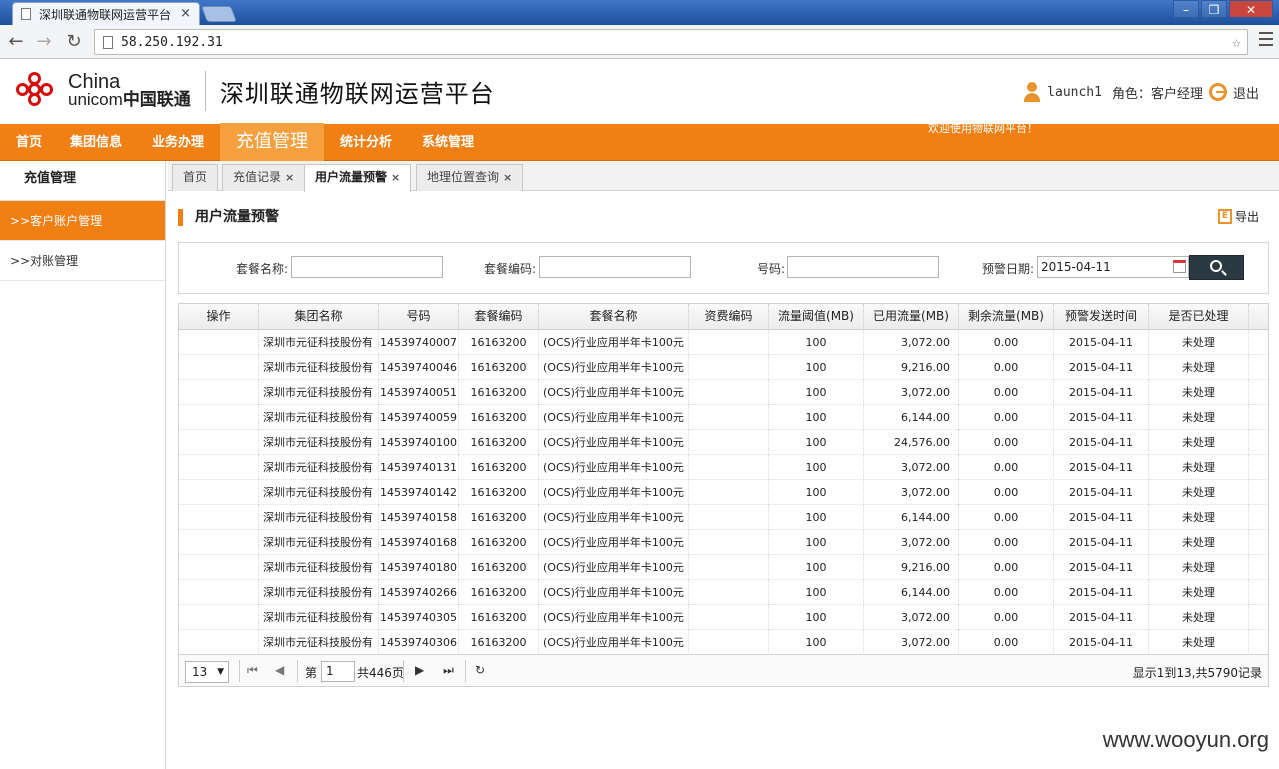  I want to click on col-header-threshold: 流量阈值(MB), so click(816, 317).